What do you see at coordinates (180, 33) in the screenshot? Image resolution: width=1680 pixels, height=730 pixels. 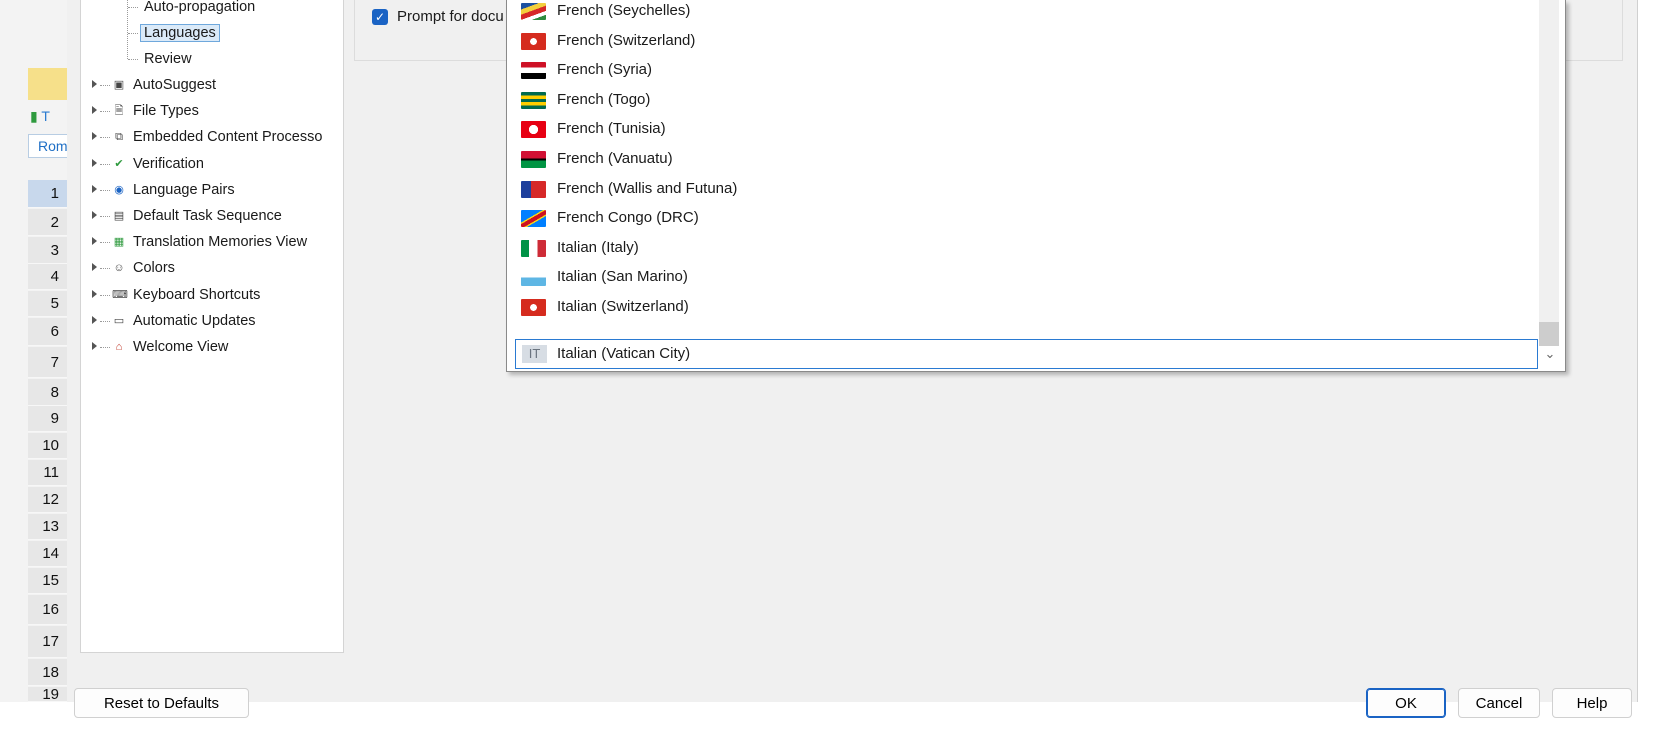 I see `tree-item-languages: Languages` at bounding box center [180, 33].